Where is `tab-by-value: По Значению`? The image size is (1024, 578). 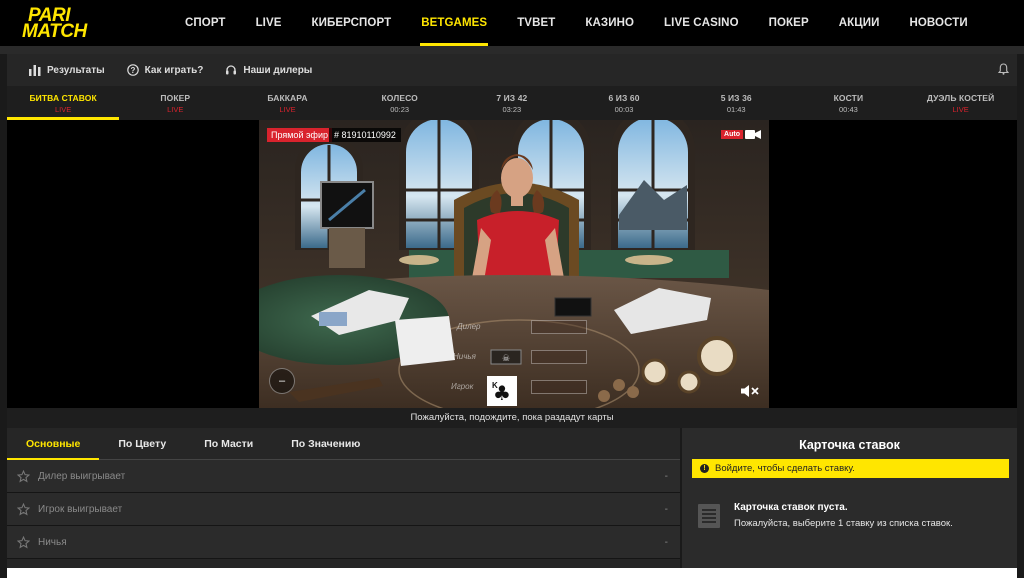 tab-by-value: По Значению is located at coordinates (325, 444).